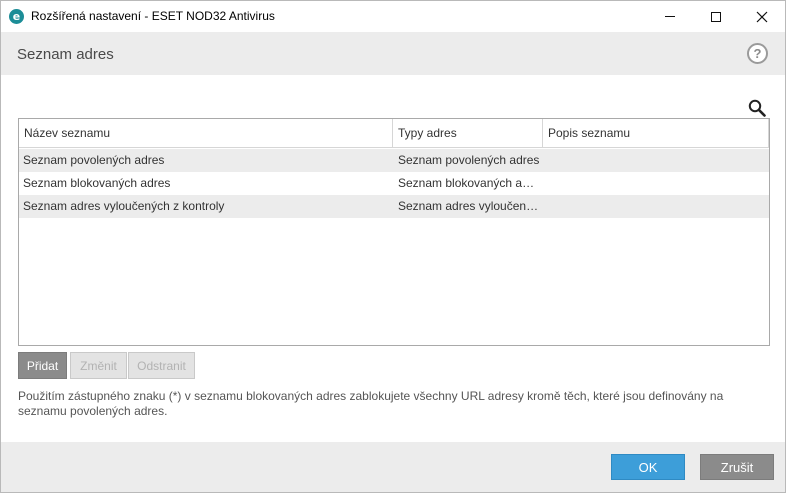 The height and width of the screenshot is (493, 786). What do you see at coordinates (469, 206) in the screenshot?
I see `cell-type: Seznam adres vyloučených z kontroly` at bounding box center [469, 206].